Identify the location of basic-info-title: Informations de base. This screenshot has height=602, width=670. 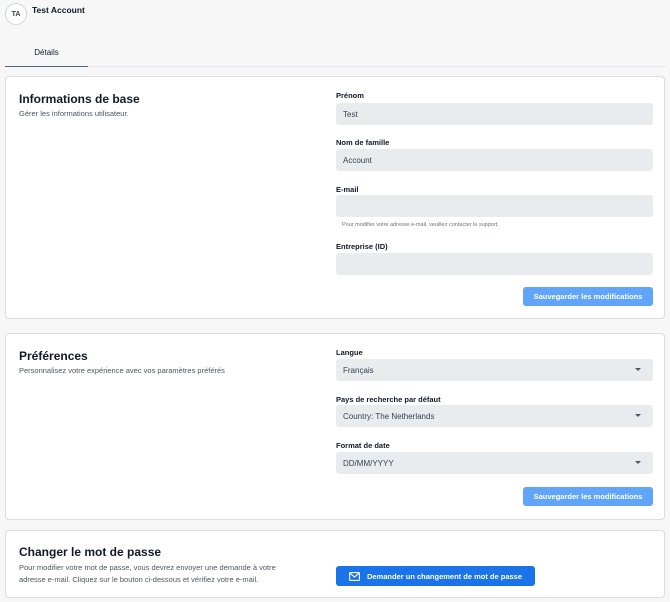
(79, 99).